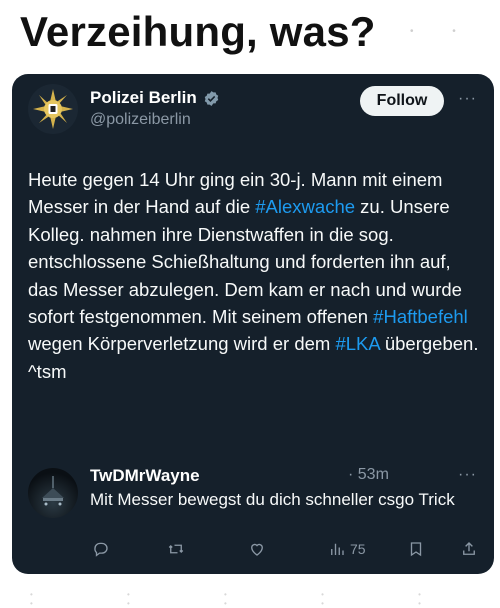 The image size is (500, 608). What do you see at coordinates (337, 549) in the screenshot?
I see `views-icon` at bounding box center [337, 549].